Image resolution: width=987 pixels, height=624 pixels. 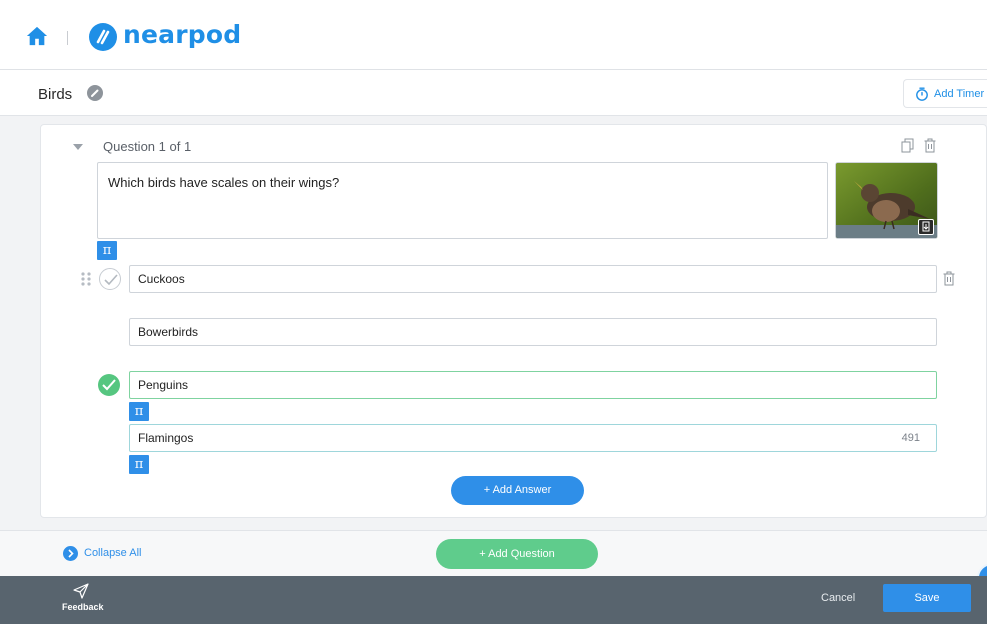 What do you see at coordinates (886, 200) in the screenshot?
I see `question-image` at bounding box center [886, 200].